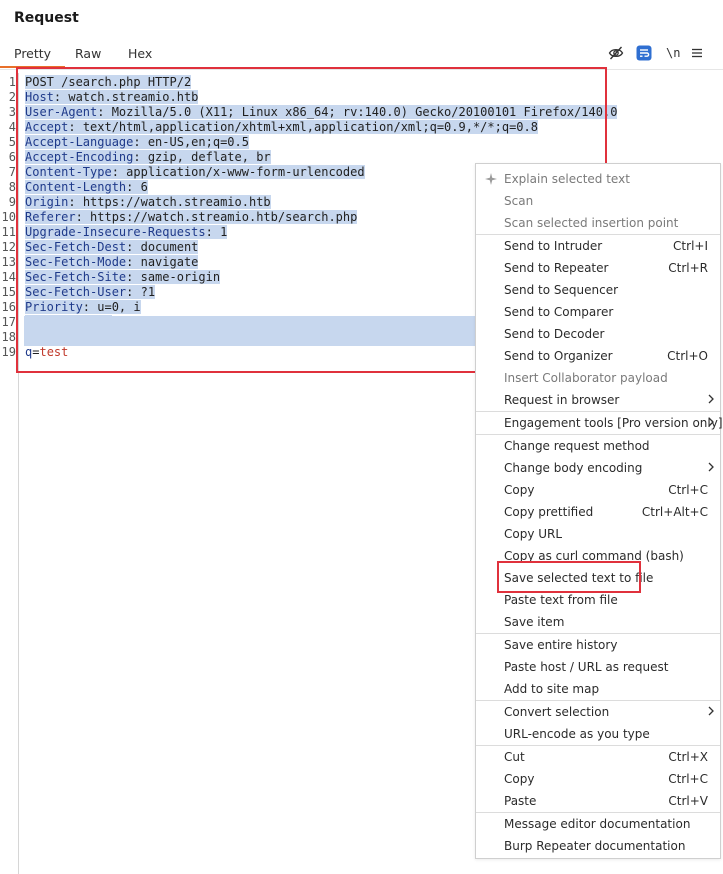 This screenshot has width=723, height=874. What do you see at coordinates (552, 689) in the screenshot?
I see `menu-item-label: Add to site map` at bounding box center [552, 689].